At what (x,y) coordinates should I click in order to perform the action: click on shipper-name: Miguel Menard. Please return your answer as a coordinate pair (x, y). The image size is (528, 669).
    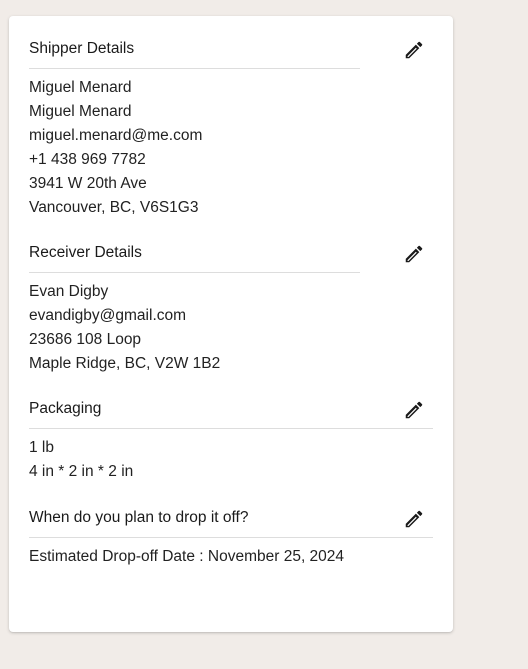
    Looking at the image, I should click on (80, 87).